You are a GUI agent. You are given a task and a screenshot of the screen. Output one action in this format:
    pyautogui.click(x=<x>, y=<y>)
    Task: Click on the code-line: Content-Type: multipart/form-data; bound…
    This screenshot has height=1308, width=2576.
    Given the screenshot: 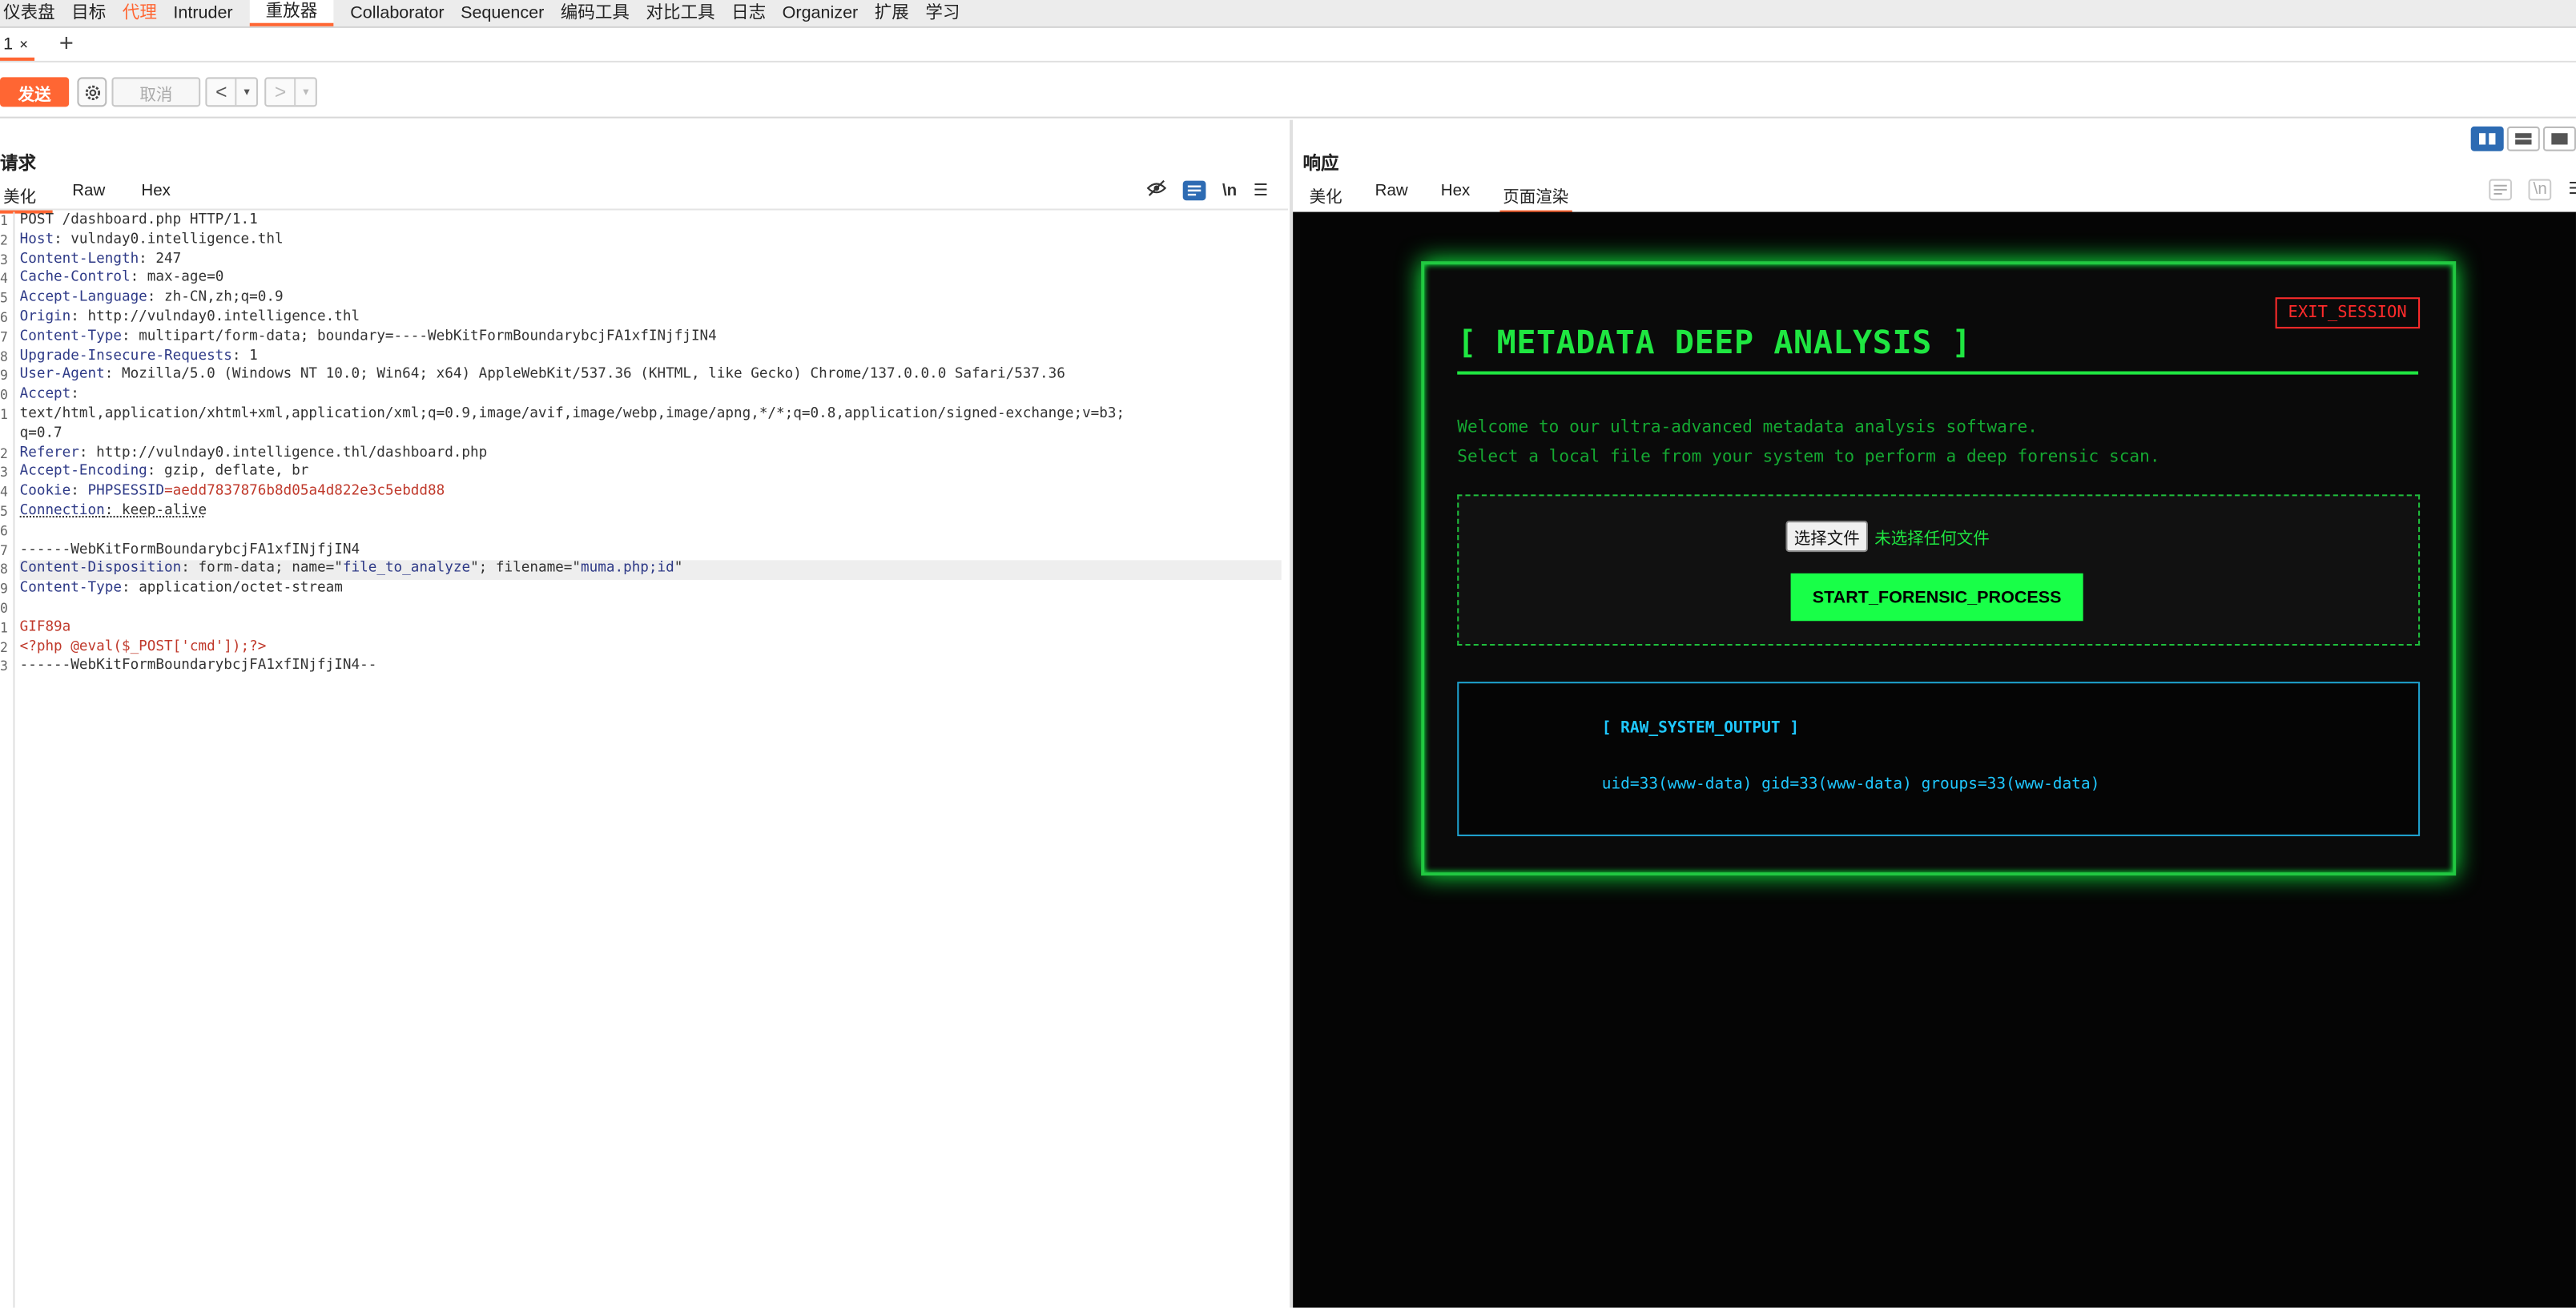 What is the action you would take?
    pyautogui.click(x=651, y=338)
    